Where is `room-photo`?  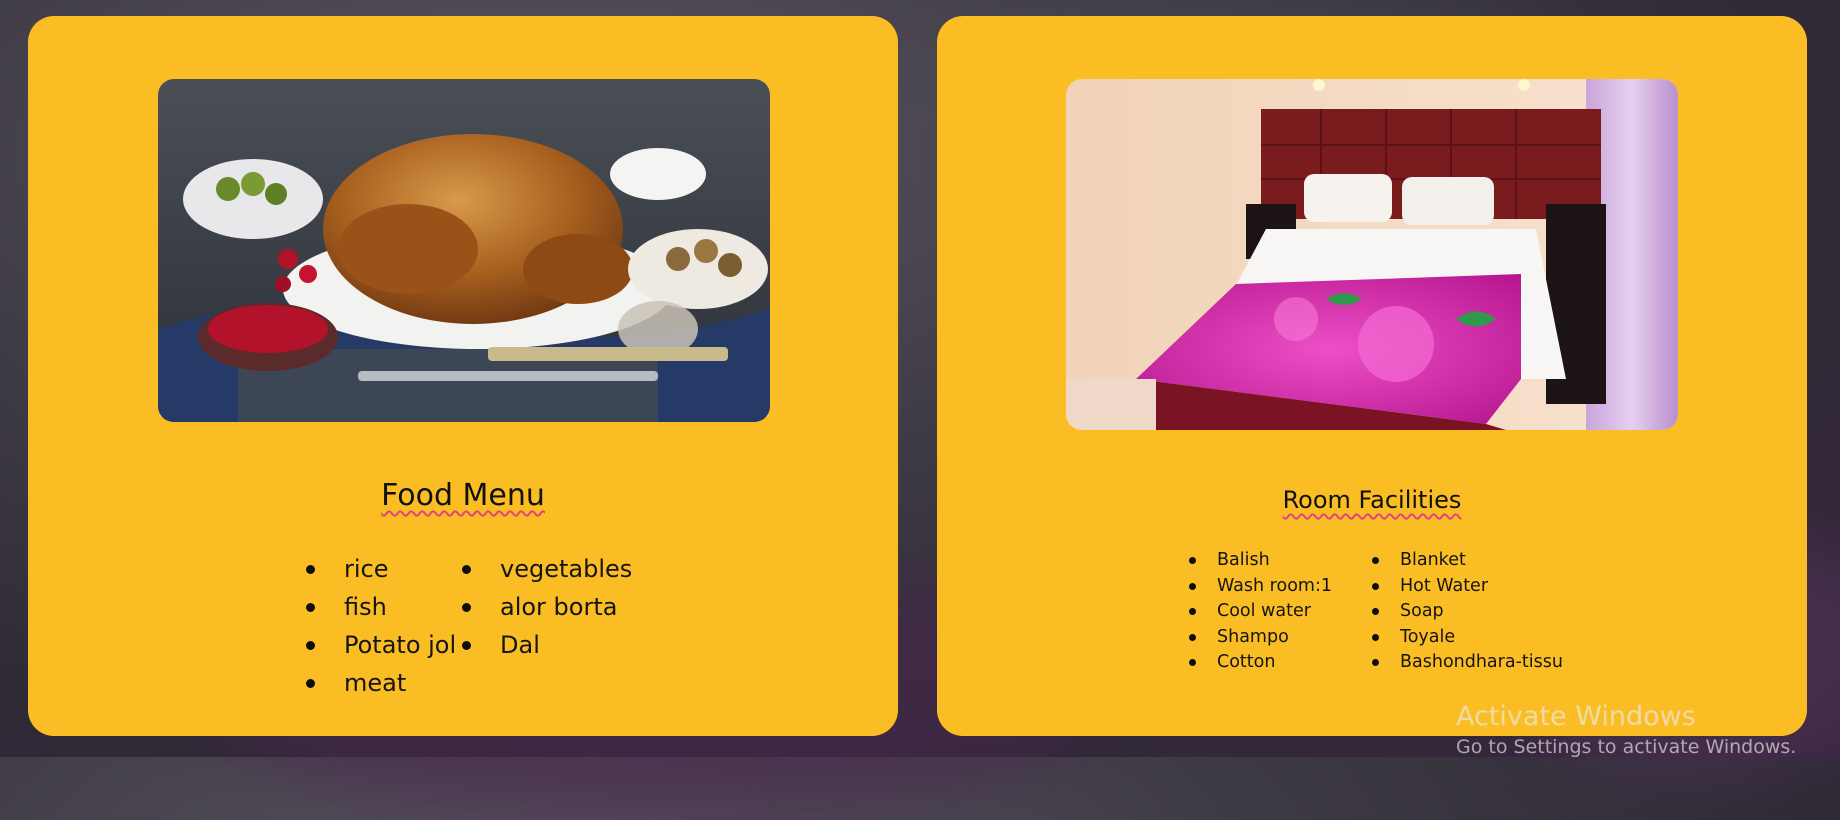
room-photo is located at coordinates (1372, 254).